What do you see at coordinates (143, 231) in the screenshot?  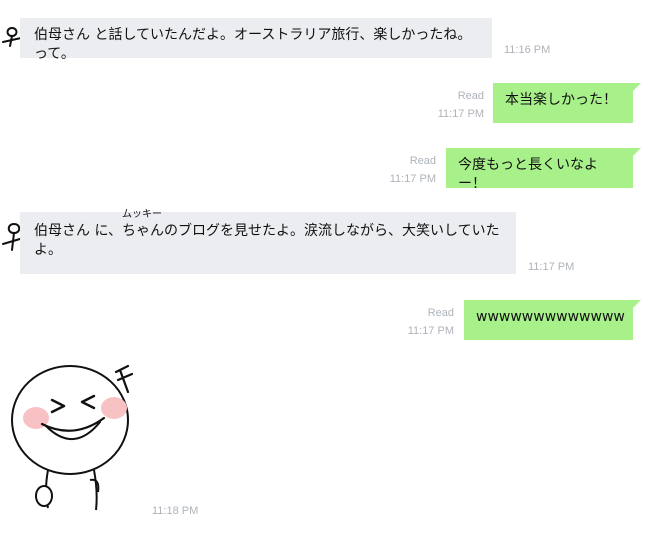 I see `ruby-base: ちゃん` at bounding box center [143, 231].